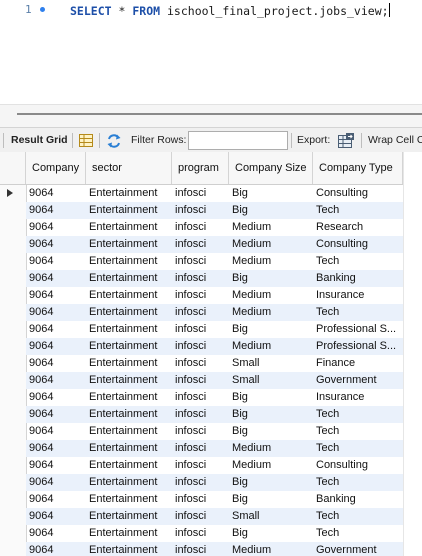 The width and height of the screenshot is (422, 556). I want to click on cell-company-type: Finance, so click(358, 363).